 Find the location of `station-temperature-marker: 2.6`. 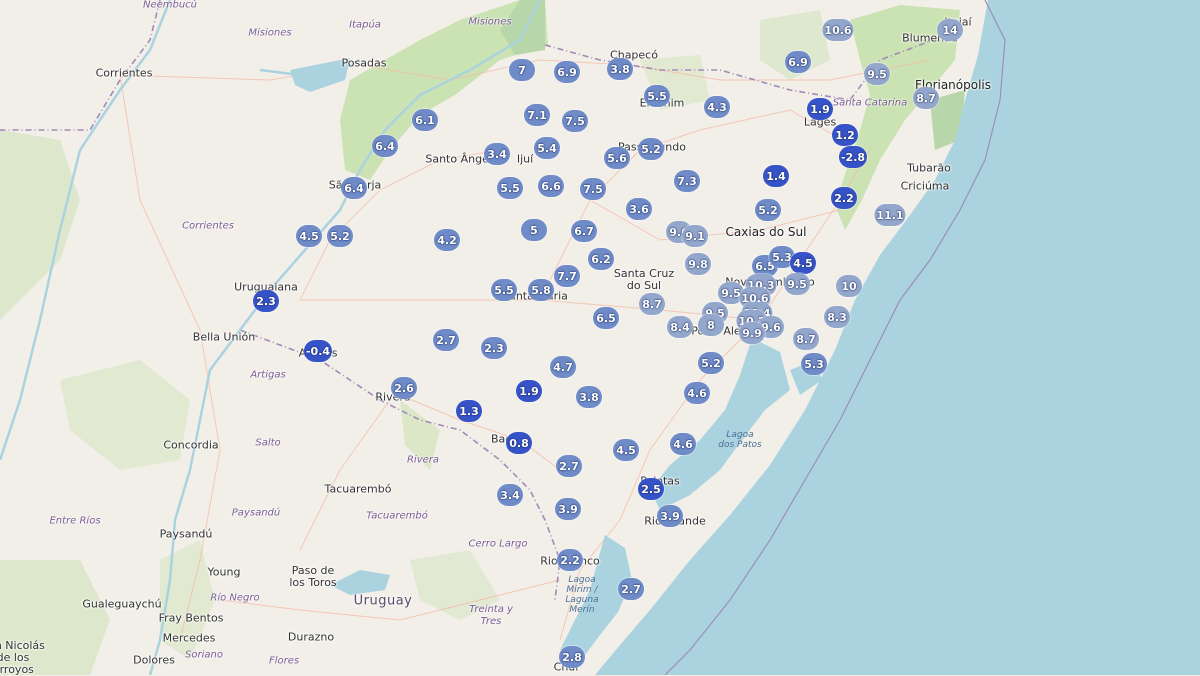

station-temperature-marker: 2.6 is located at coordinates (404, 388).